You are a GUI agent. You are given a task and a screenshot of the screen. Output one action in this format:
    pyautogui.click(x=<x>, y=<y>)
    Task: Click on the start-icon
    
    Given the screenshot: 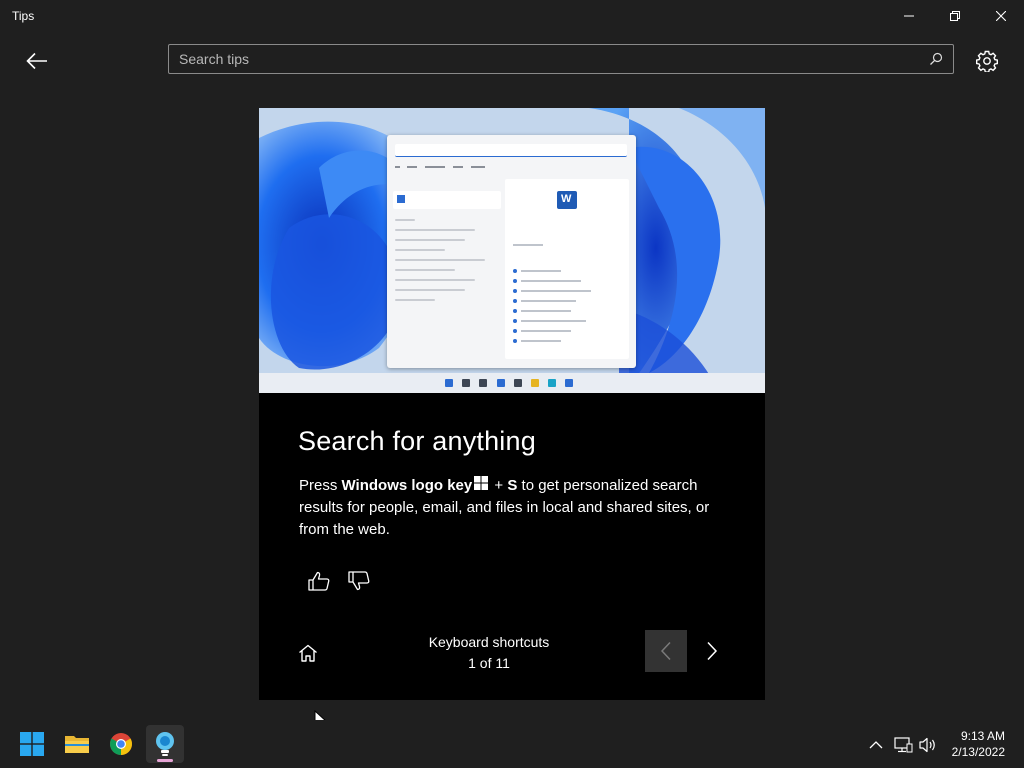 What is the action you would take?
    pyautogui.click(x=32, y=744)
    